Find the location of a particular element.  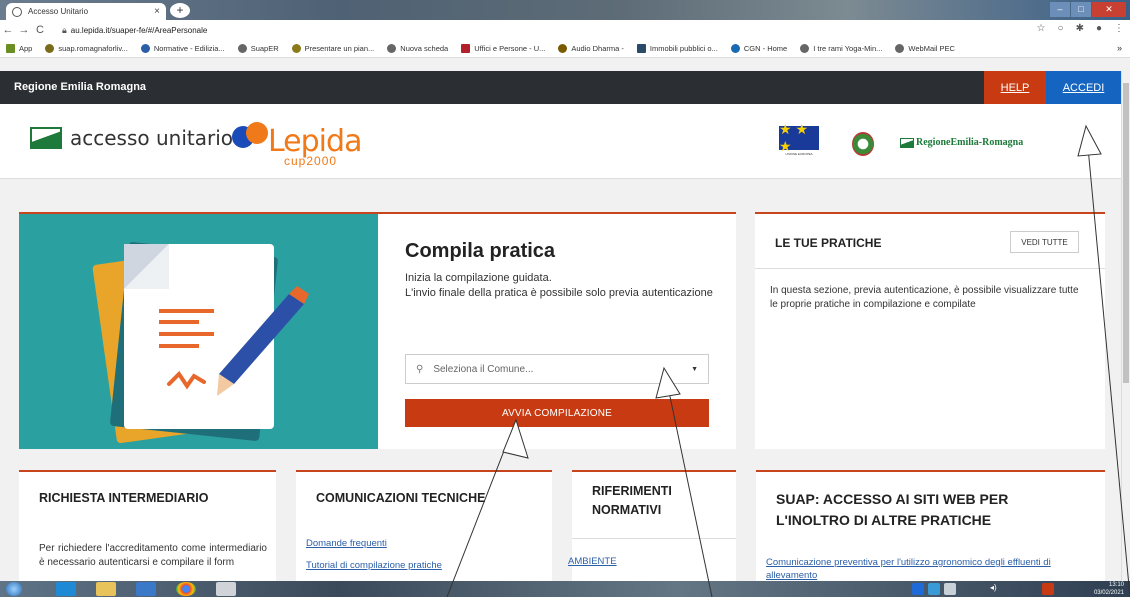

ambiente-link: AMBIENTE is located at coordinates (592, 561).